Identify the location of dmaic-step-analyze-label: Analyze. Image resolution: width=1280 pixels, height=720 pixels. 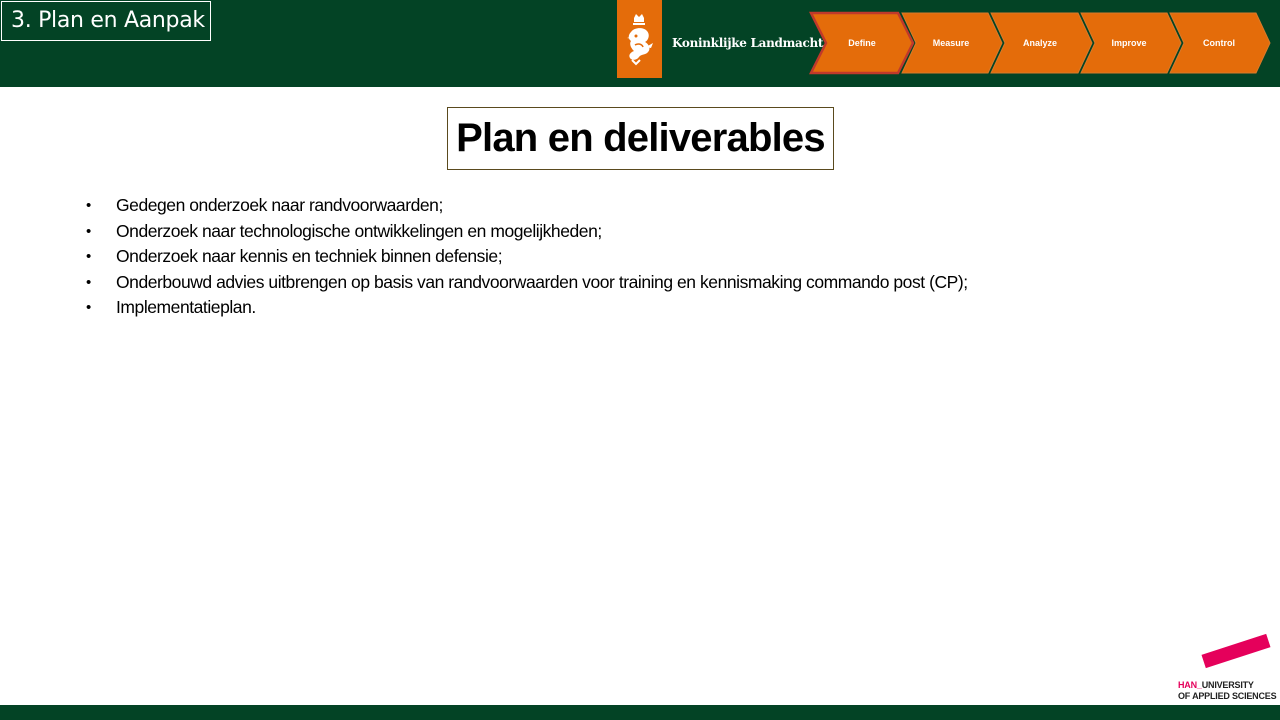
(1039, 43).